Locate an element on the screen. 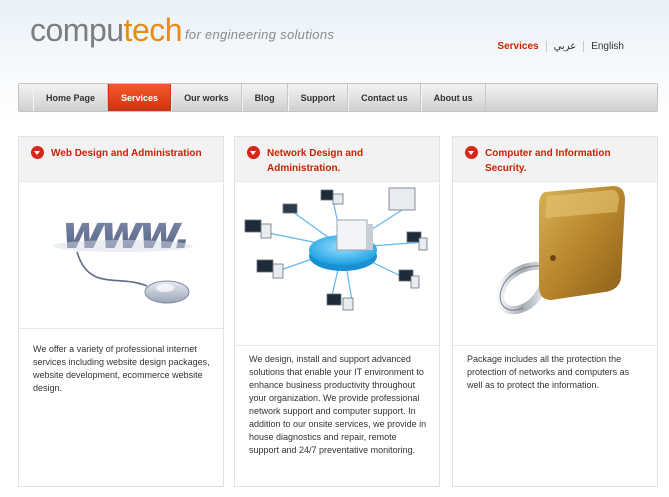 The width and height of the screenshot is (669, 497). card-title: Web Design and Administration is located at coordinates (126, 153).